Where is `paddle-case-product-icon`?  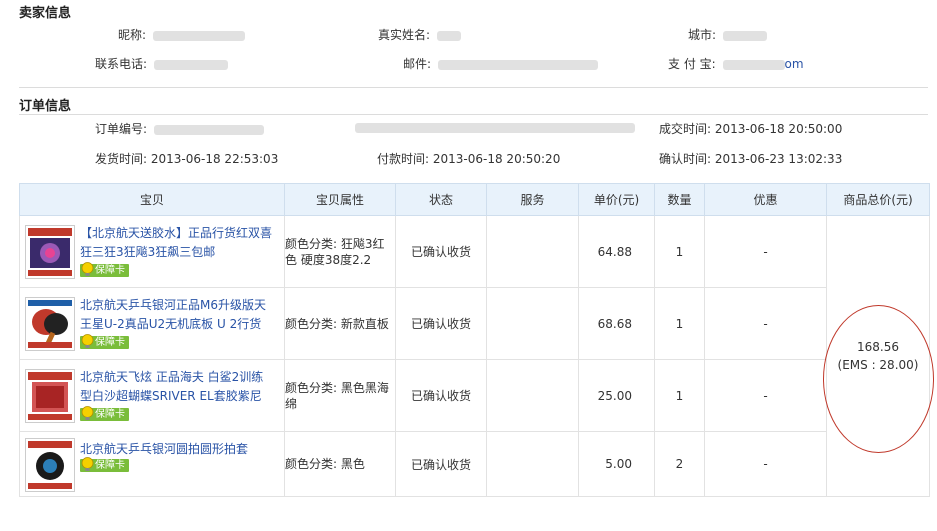
paddle-case-product-icon is located at coordinates (50, 465).